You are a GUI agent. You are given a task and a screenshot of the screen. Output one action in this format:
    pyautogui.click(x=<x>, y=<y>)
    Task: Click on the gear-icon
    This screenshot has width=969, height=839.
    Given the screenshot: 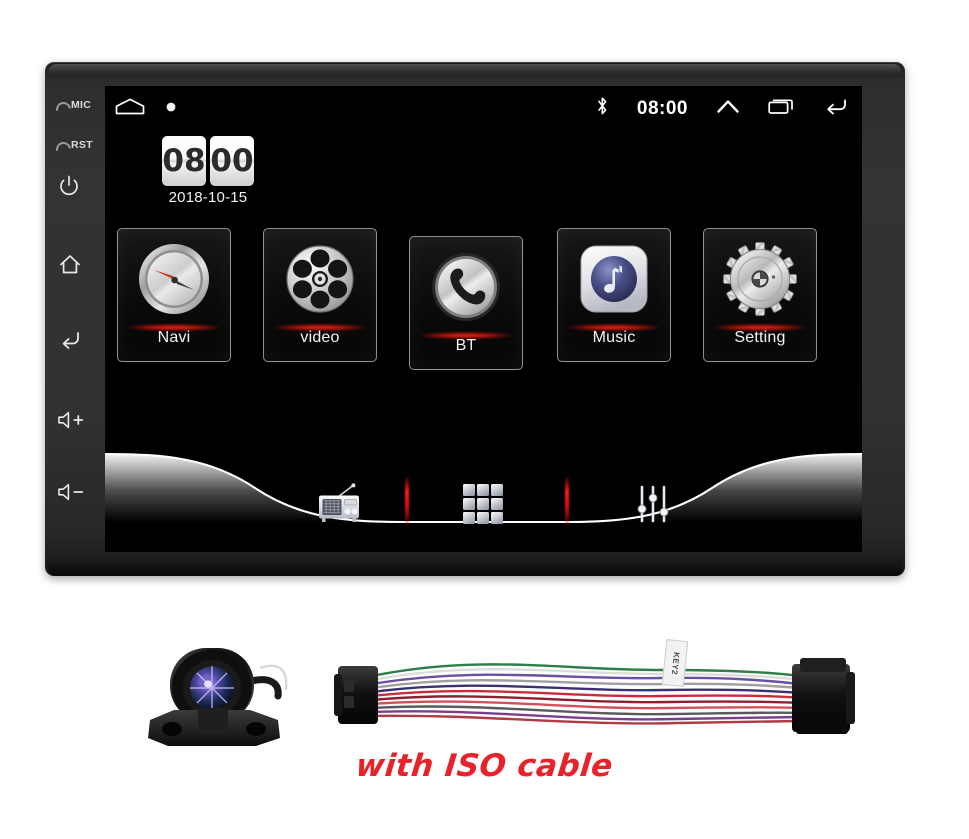 What is the action you would take?
    pyautogui.click(x=760, y=279)
    